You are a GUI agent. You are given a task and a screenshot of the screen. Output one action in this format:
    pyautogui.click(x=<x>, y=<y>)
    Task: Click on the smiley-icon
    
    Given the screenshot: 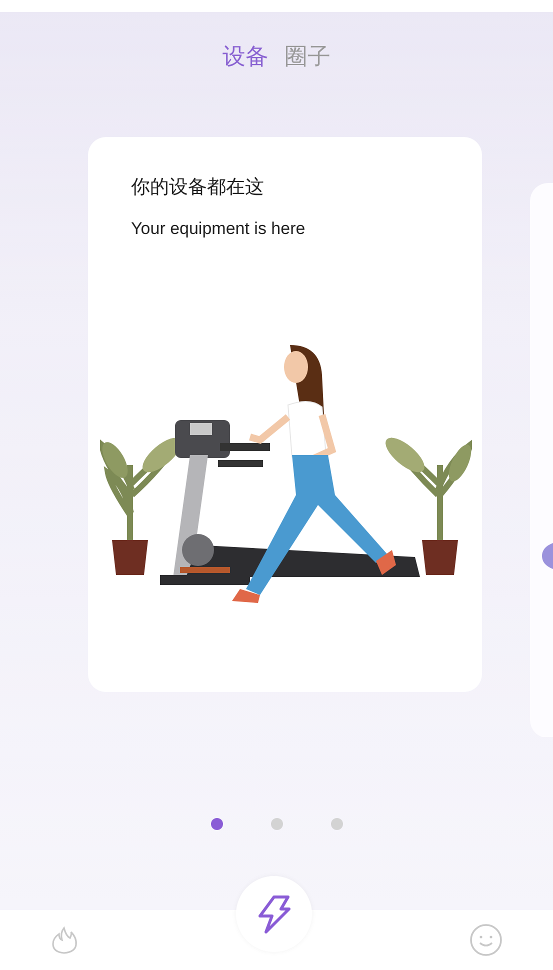 What is the action you would take?
    pyautogui.click(x=486, y=940)
    